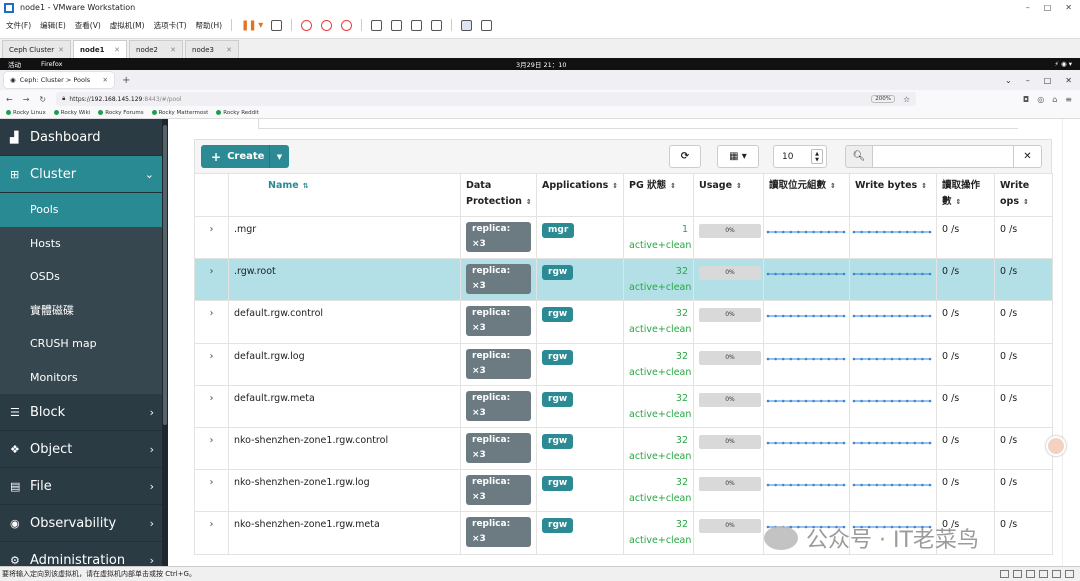 This screenshot has width=1080, height=581. I want to click on usb-icon, so click(1043, 574).